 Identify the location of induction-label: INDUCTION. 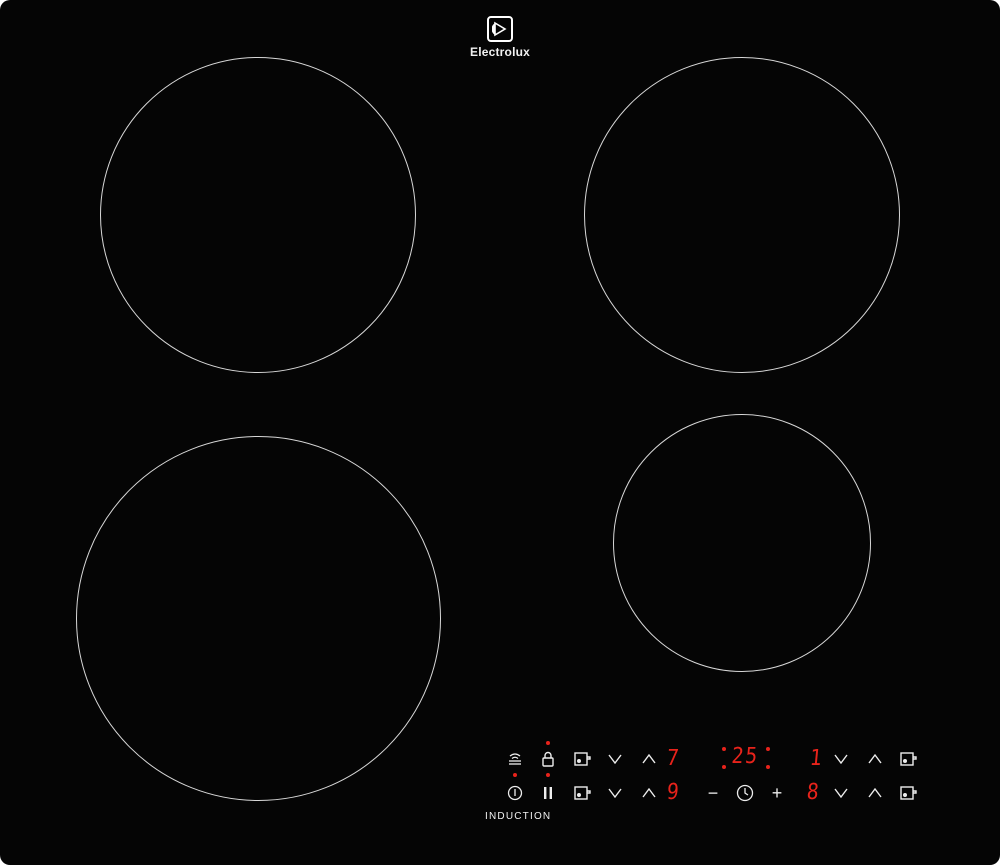
(518, 816).